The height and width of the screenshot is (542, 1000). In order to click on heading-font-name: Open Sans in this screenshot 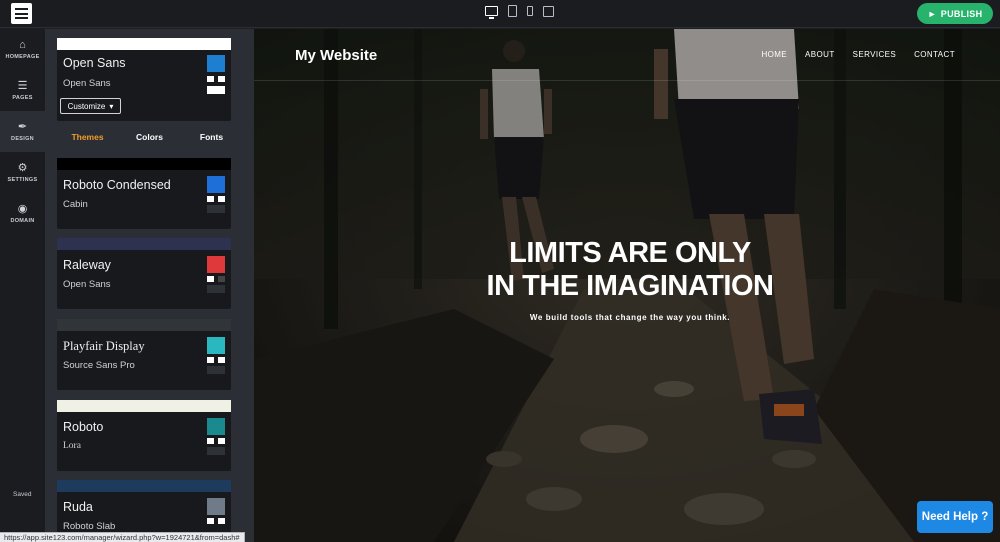, I will do `click(94, 63)`.